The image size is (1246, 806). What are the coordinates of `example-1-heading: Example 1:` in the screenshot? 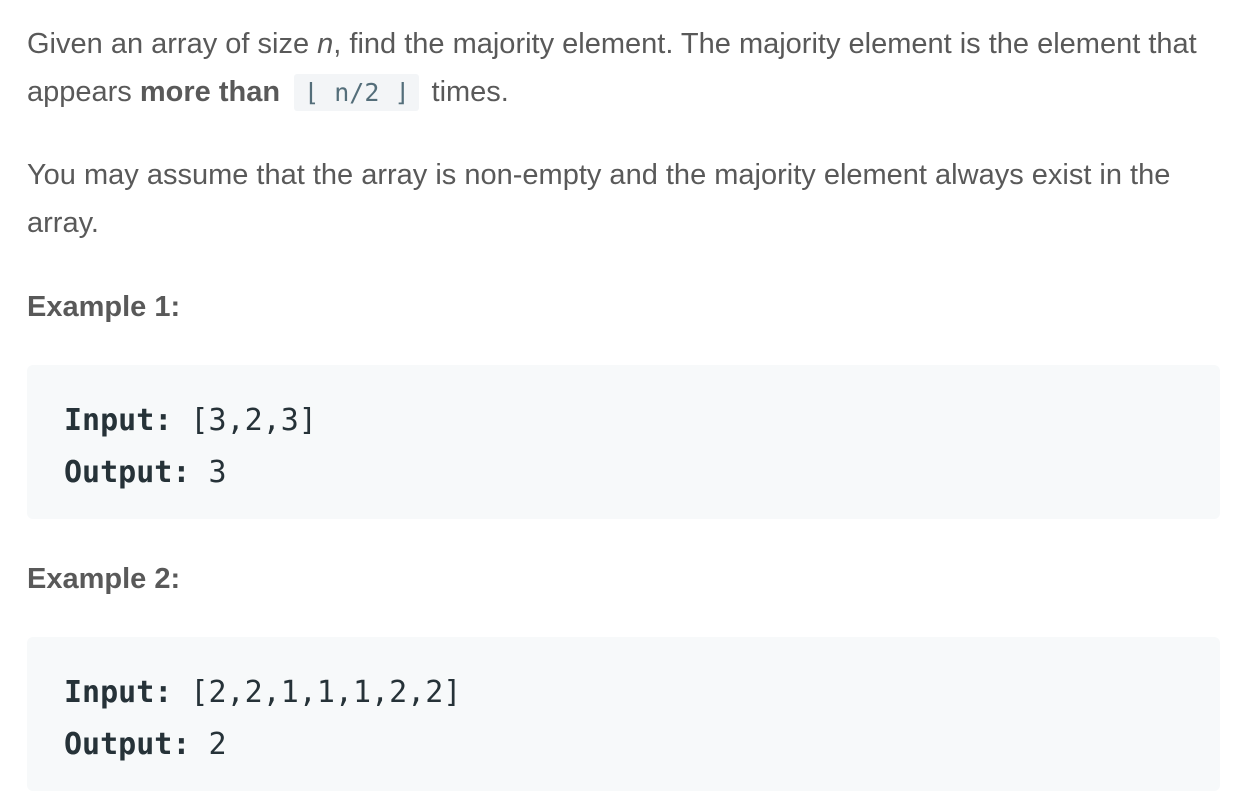 It's located at (104, 307).